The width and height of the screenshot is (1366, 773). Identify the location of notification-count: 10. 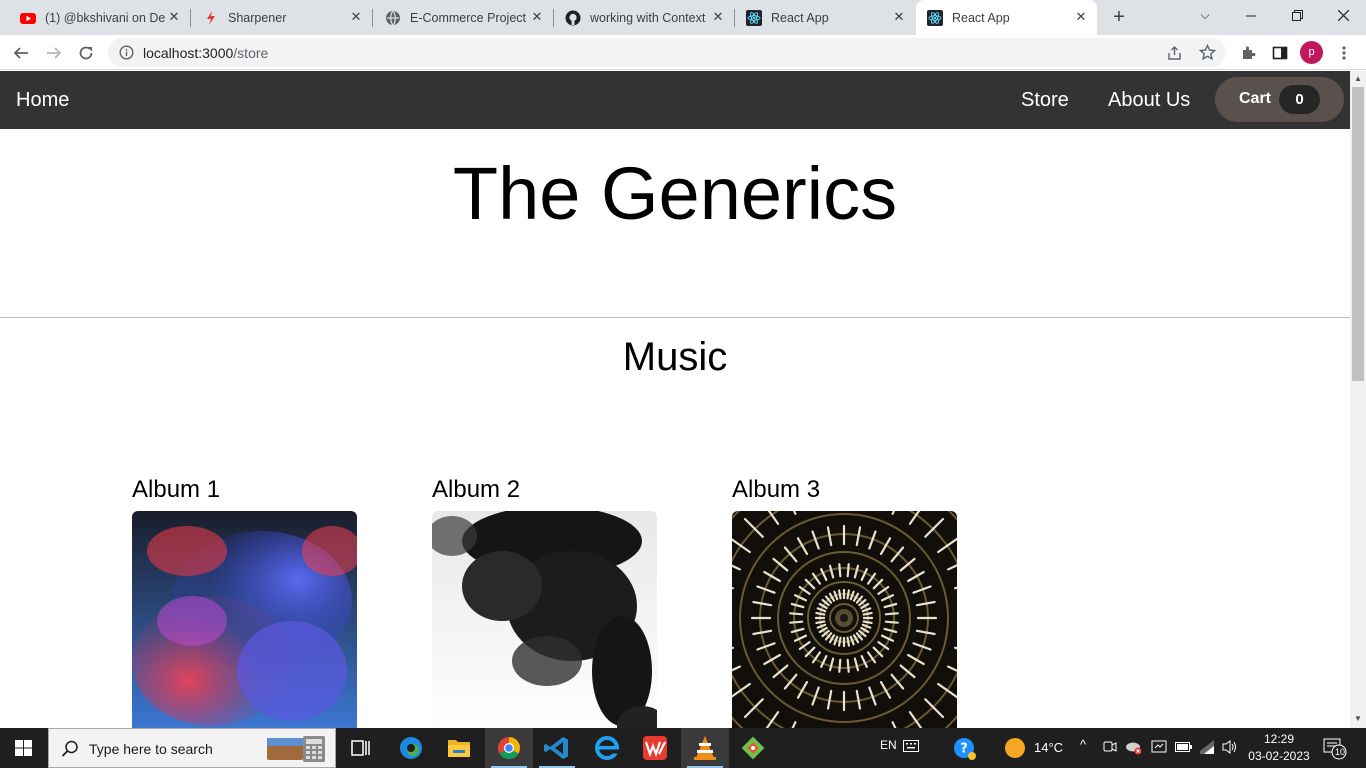
(1339, 752).